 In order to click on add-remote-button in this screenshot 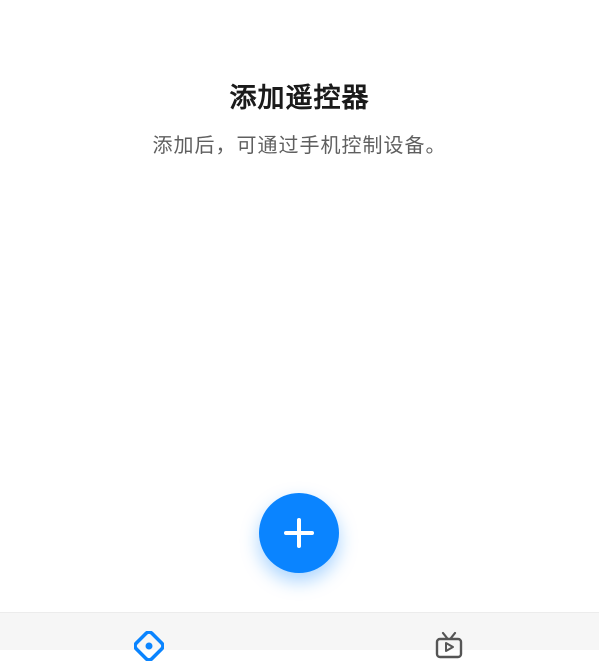, I will do `click(299, 533)`.